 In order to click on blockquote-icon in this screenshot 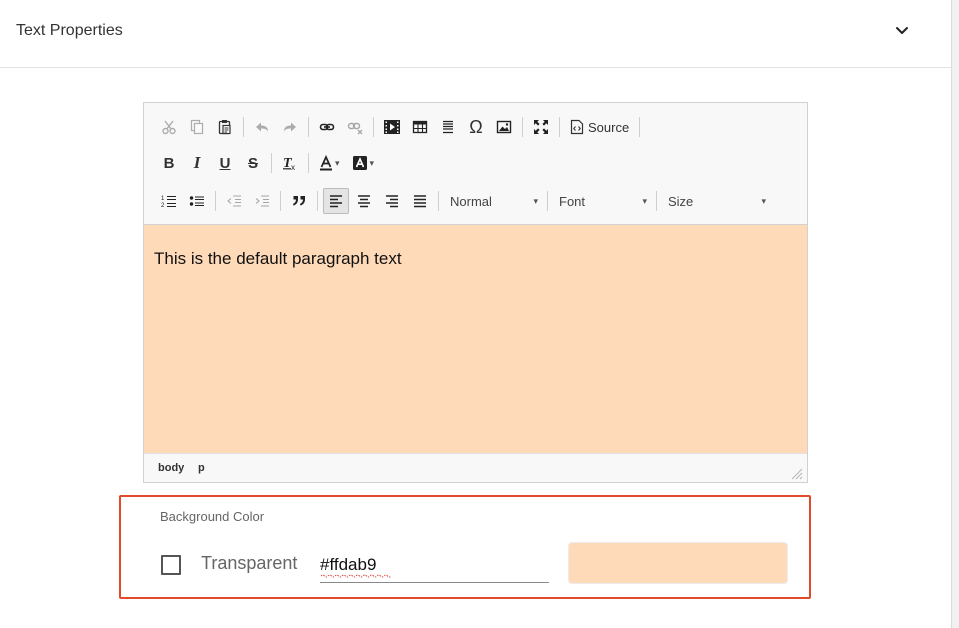, I will do `click(299, 201)`.